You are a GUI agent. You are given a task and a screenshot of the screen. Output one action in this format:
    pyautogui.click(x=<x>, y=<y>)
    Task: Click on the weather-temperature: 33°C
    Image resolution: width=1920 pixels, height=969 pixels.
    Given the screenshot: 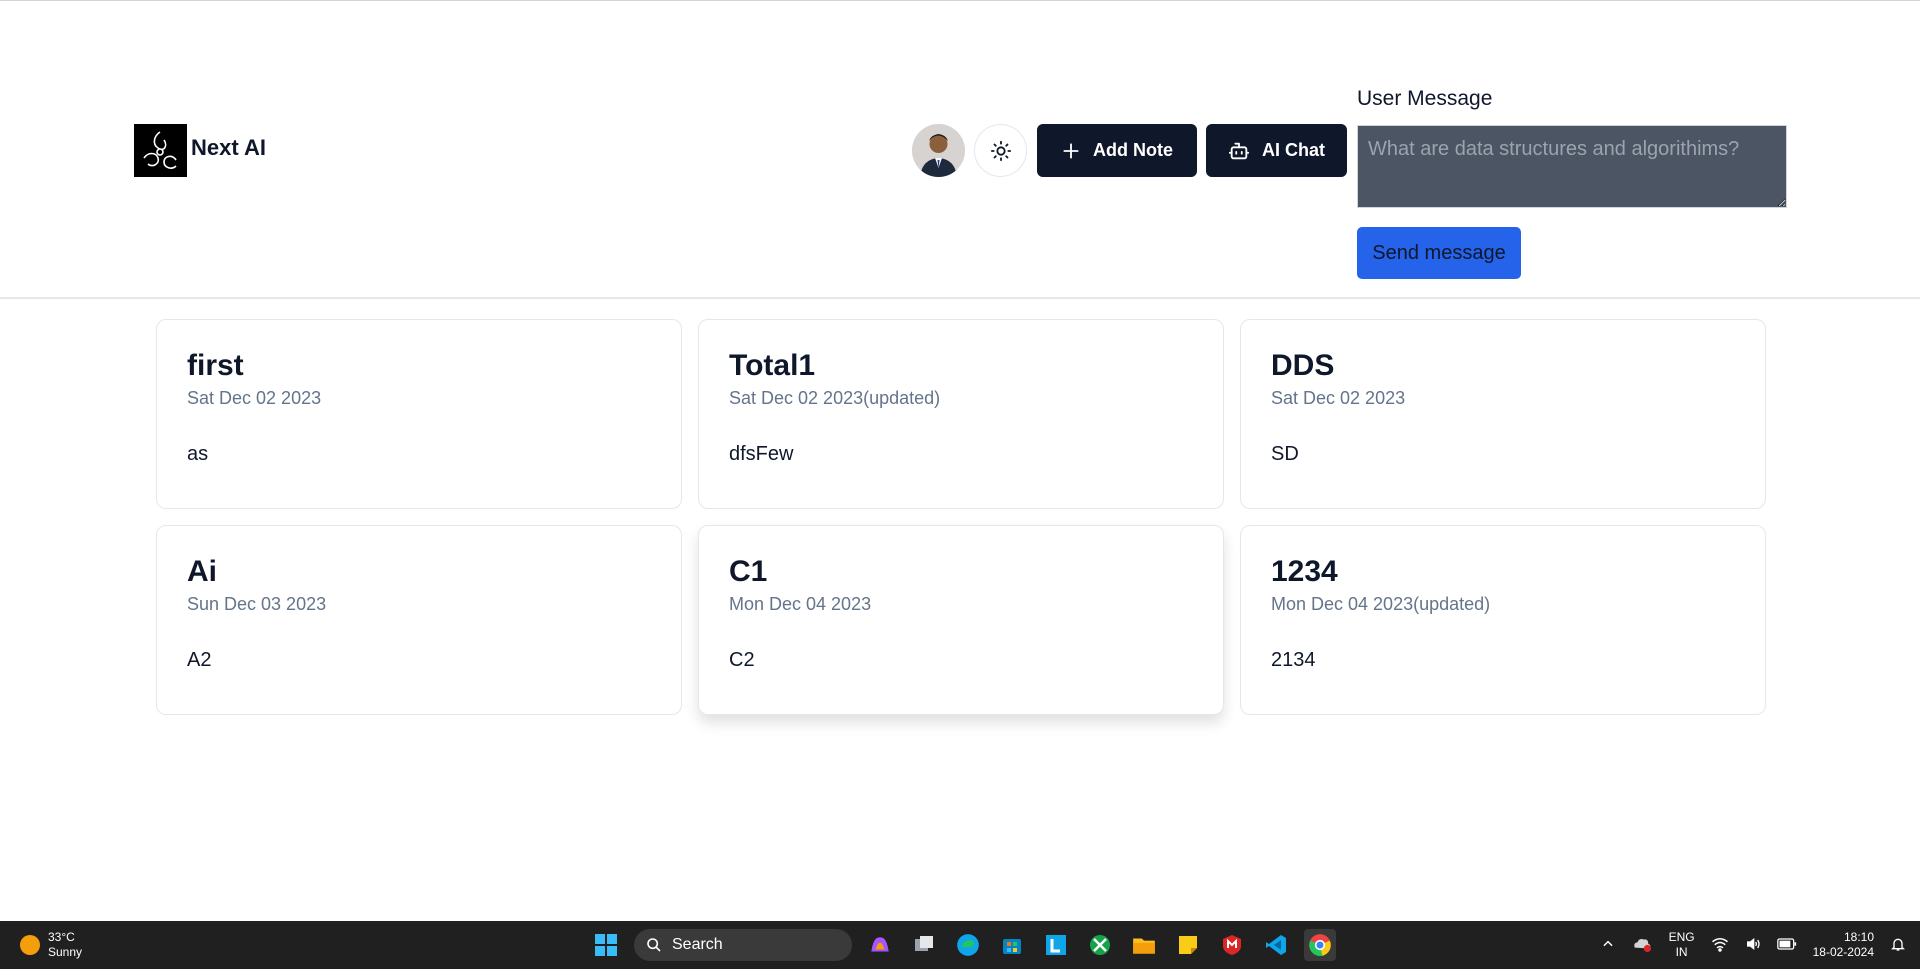 What is the action you would take?
    pyautogui.click(x=61, y=937)
    